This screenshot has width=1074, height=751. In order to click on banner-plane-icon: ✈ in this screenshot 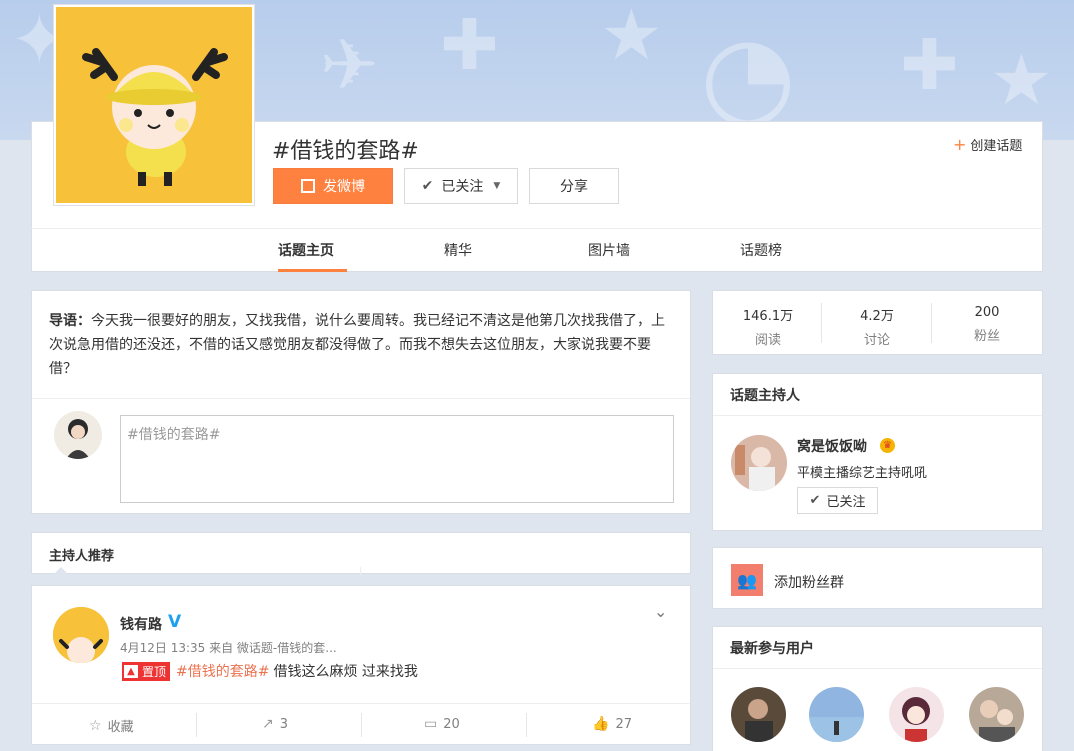, I will do `click(349, 65)`.